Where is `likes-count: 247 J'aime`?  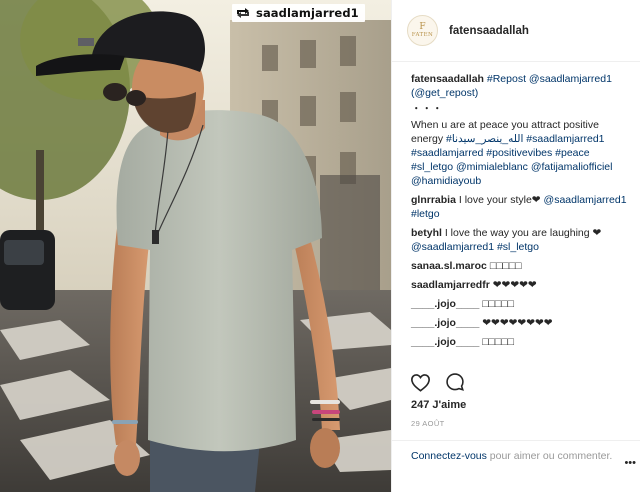 likes-count: 247 J'aime is located at coordinates (438, 405).